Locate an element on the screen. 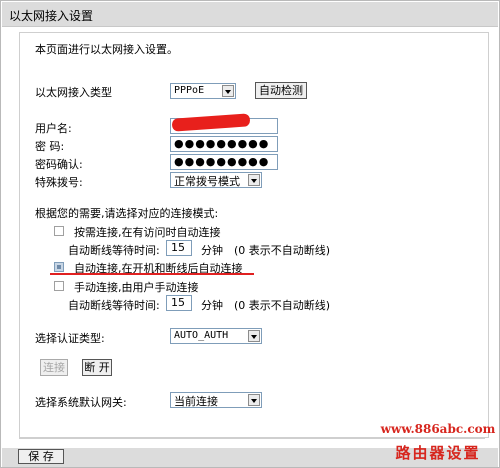 The height and width of the screenshot is (468, 500). dial-mode-value: 正常拨号模式 is located at coordinates (207, 181).